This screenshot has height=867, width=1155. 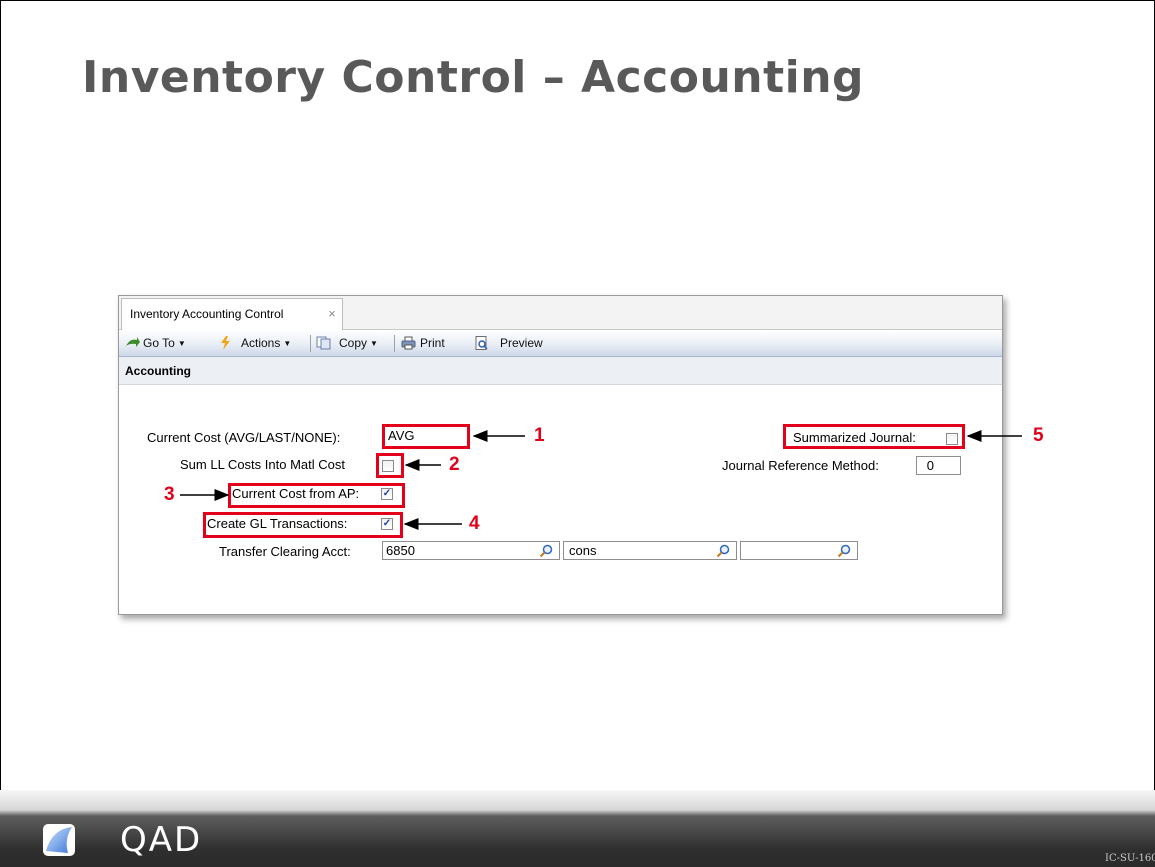 What do you see at coordinates (161, 840) in the screenshot?
I see `brand-text: QAD` at bounding box center [161, 840].